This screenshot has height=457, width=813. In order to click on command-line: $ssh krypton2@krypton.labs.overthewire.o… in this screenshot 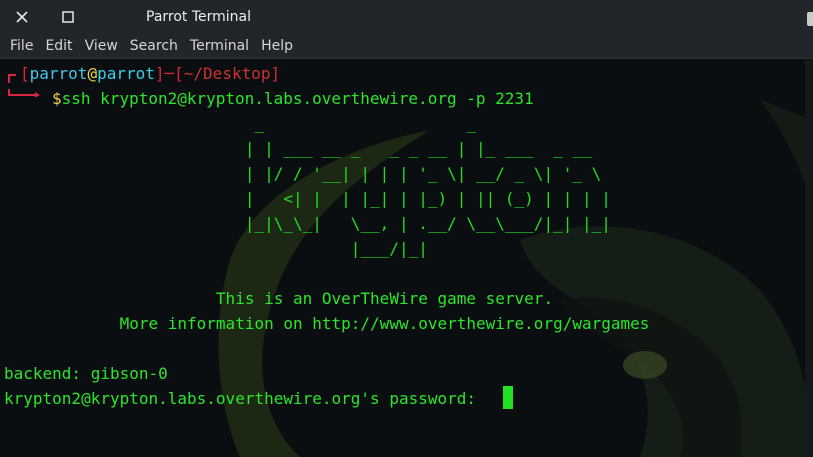, I will do `click(293, 98)`.